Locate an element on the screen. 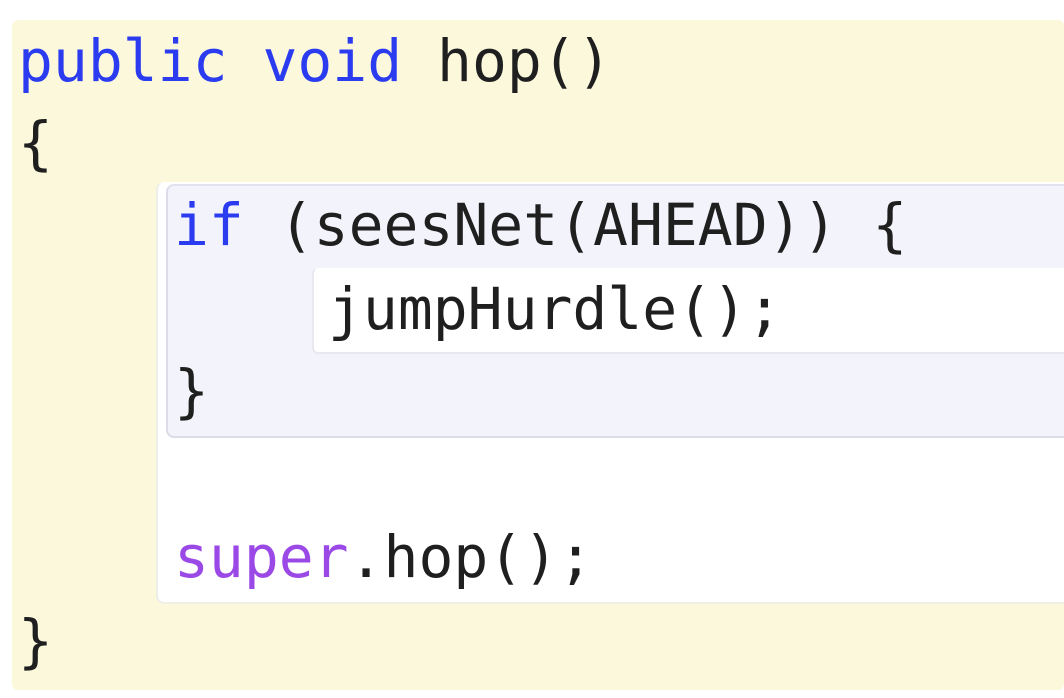 The height and width of the screenshot is (698, 1064). method-signature-line: public void hop() is located at coordinates (315, 61).